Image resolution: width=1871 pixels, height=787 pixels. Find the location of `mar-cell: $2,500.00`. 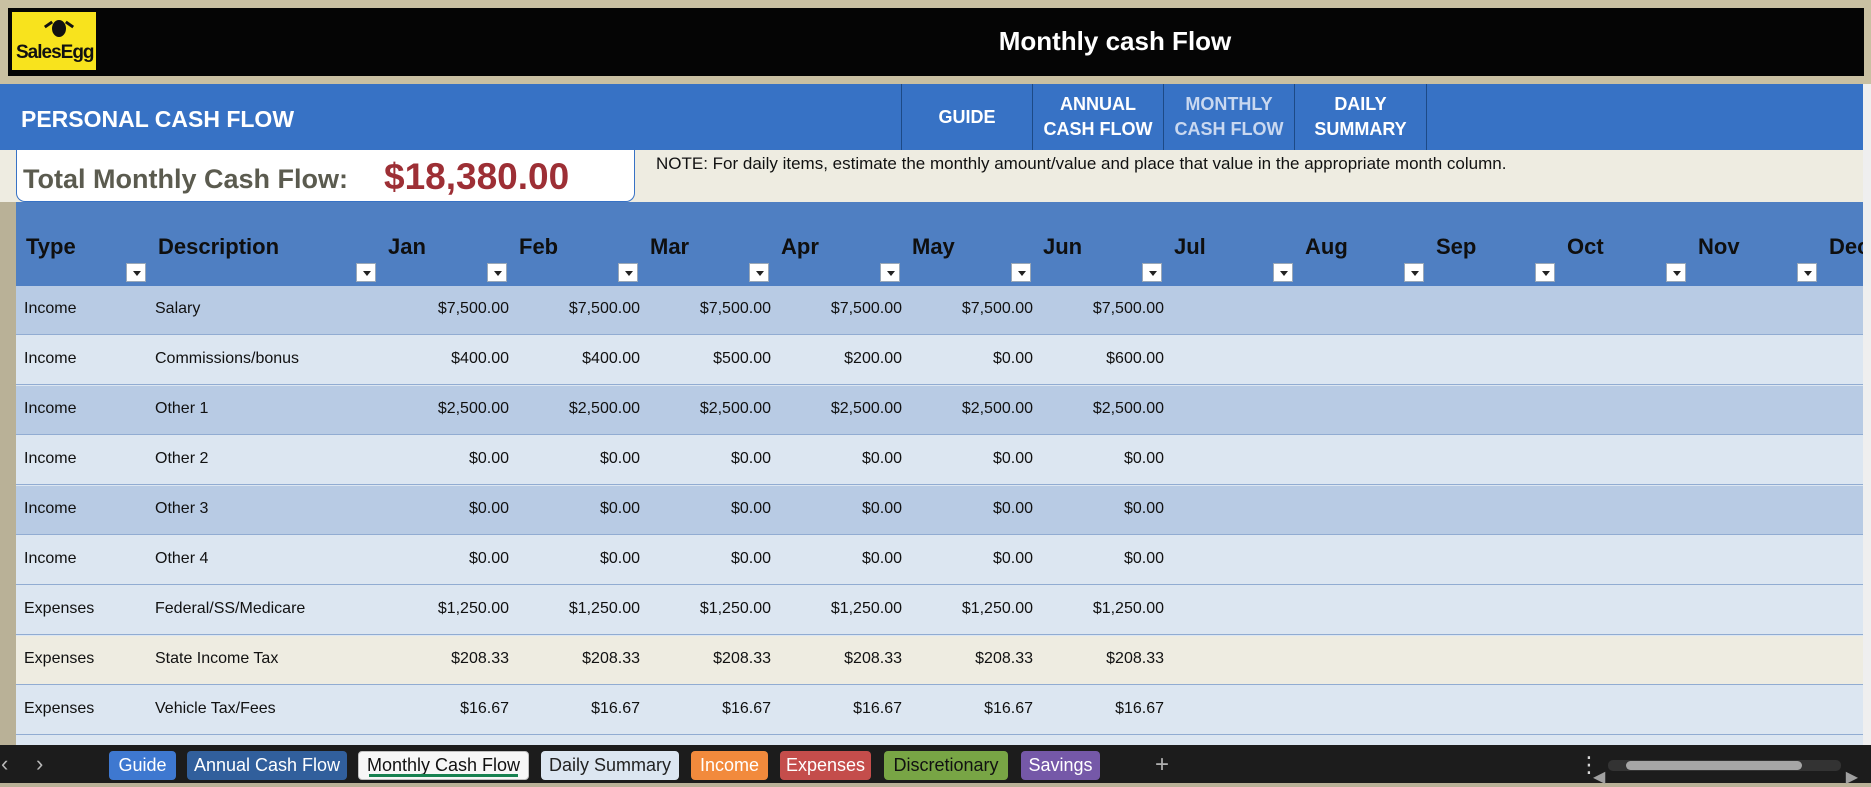

mar-cell: $2,500.00 is located at coordinates (711, 409).